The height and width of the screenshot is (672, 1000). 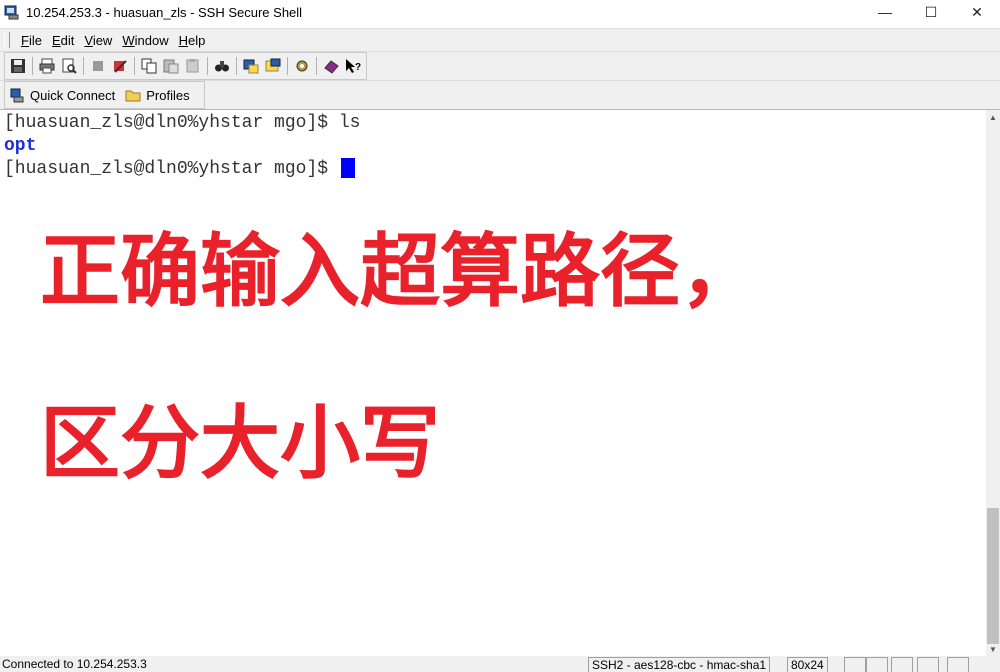 What do you see at coordinates (120, 66) in the screenshot?
I see `connect-icon` at bounding box center [120, 66].